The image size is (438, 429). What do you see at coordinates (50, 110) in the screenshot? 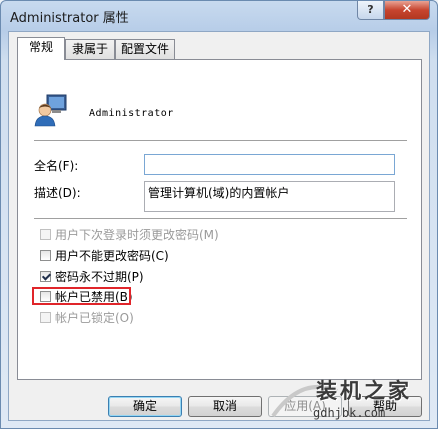
I see `user-account-icon` at bounding box center [50, 110].